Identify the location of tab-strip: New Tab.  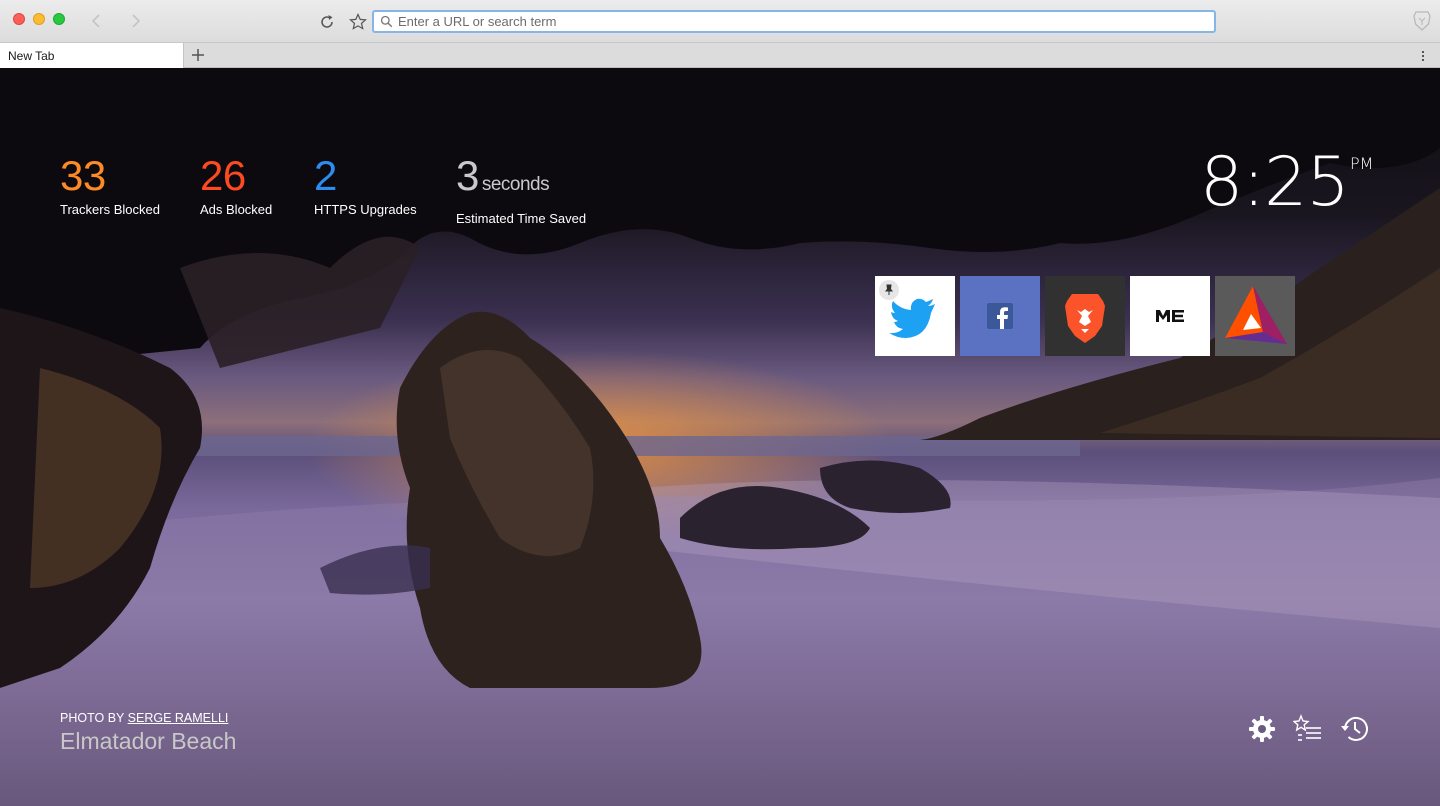
(720, 55).